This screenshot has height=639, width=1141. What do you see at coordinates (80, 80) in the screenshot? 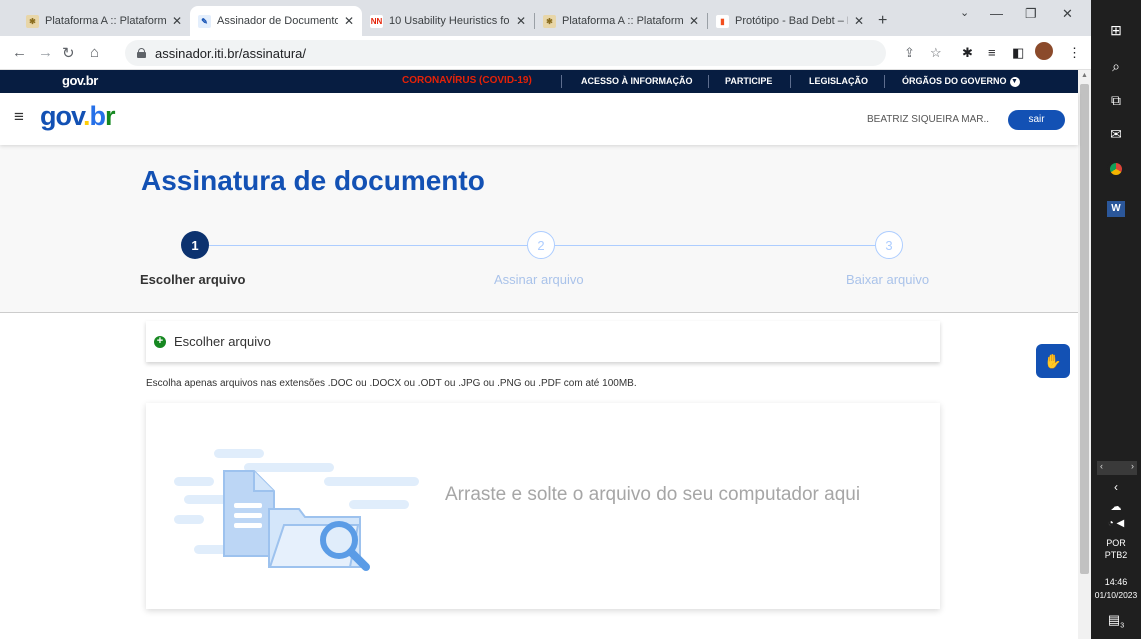
I see `govbar-logo: gov.br` at bounding box center [80, 80].